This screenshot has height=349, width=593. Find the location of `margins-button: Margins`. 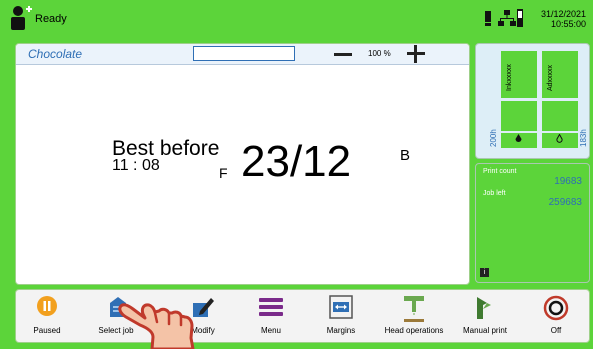

margins-button: Margins is located at coordinates (341, 316).